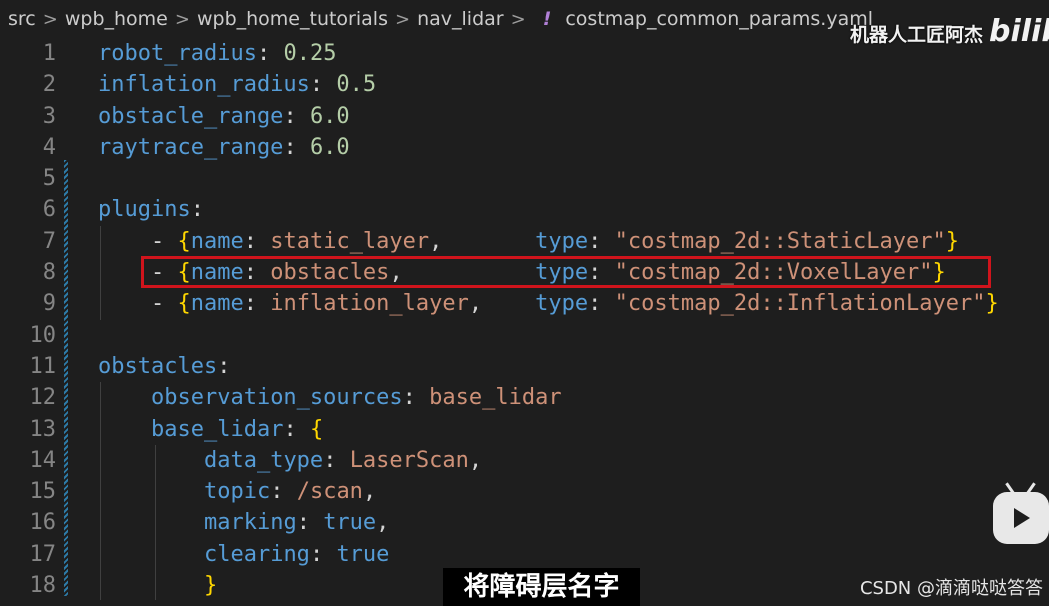  What do you see at coordinates (524, 116) in the screenshot?
I see `code-line: 3 obstacle_range: 6.0` at bounding box center [524, 116].